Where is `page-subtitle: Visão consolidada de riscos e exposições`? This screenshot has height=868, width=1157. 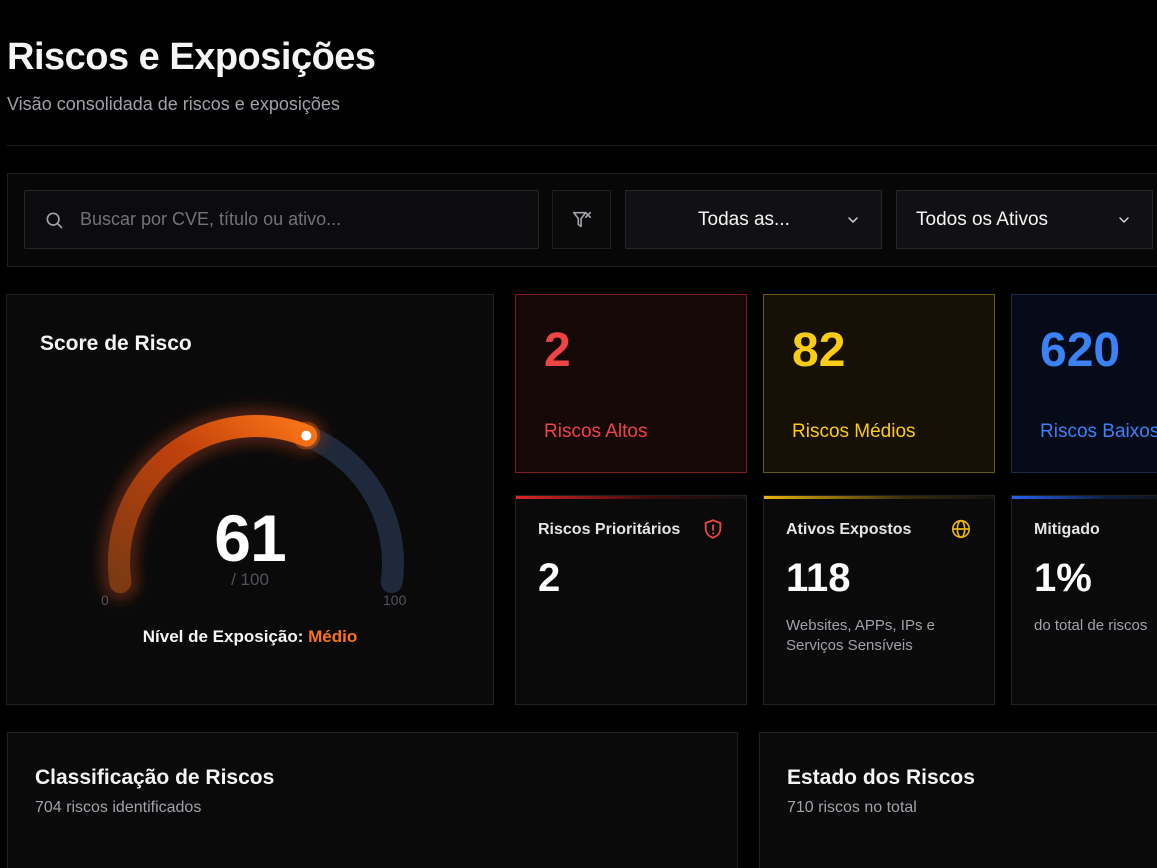
page-subtitle: Visão consolidada de riscos e exposições is located at coordinates (173, 104).